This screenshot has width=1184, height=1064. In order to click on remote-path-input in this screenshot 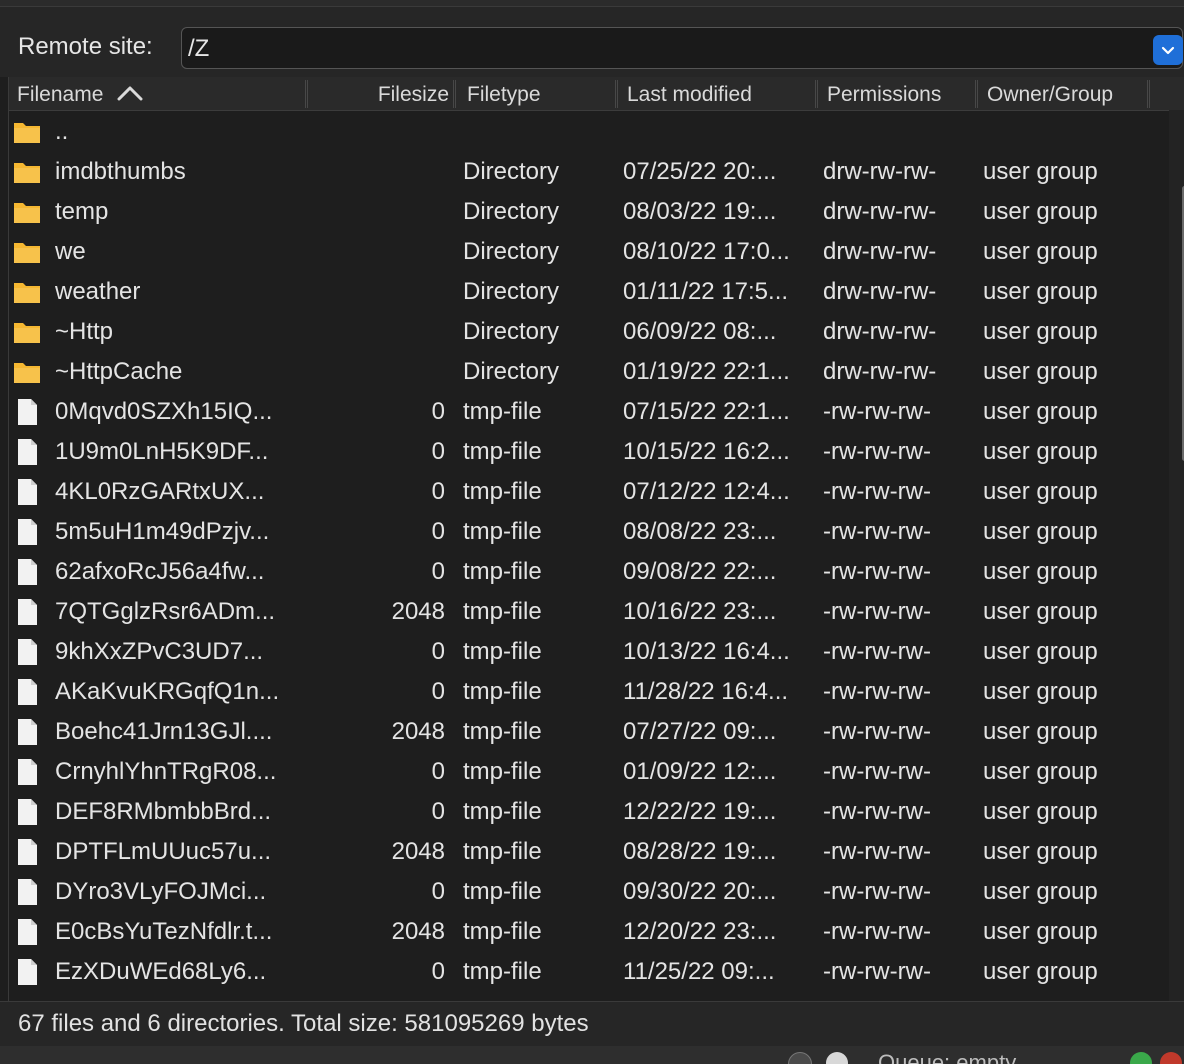, I will do `click(668, 49)`.